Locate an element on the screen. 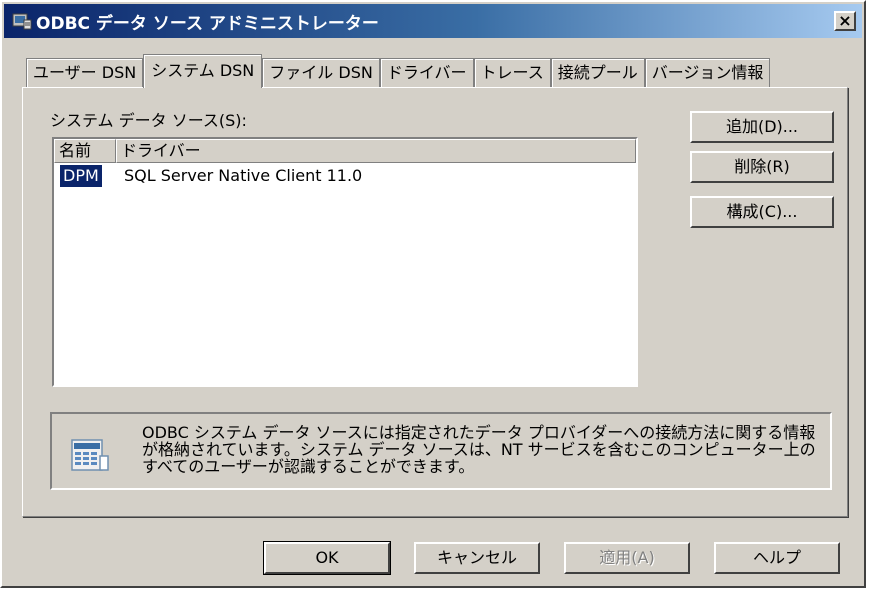 This screenshot has height=592, width=870. tab-connection-pooling: 接続プール is located at coordinates (597, 73).